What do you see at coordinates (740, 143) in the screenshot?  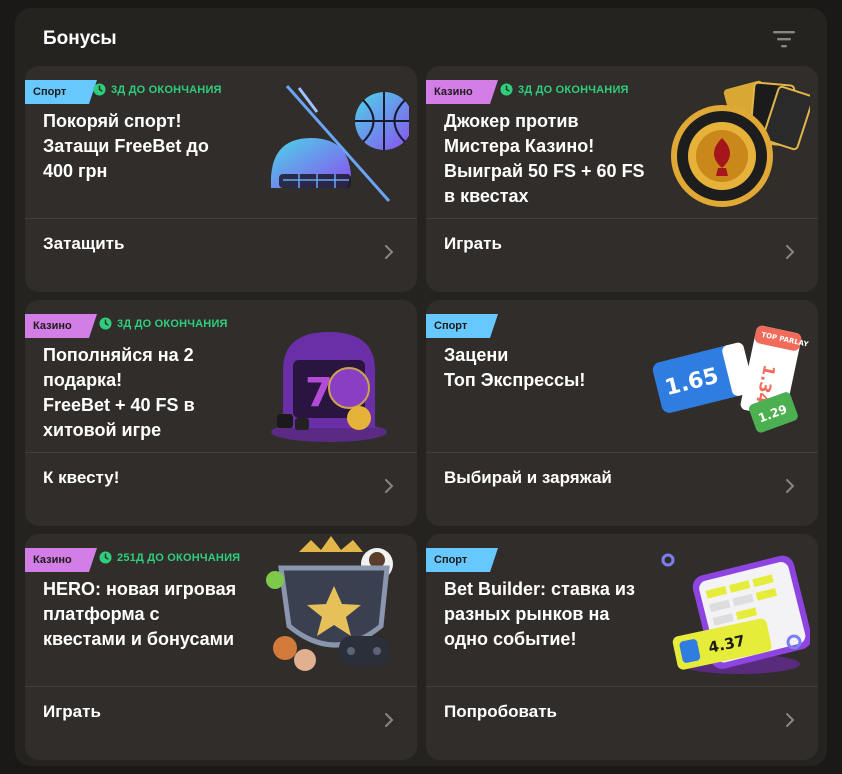 I see `casino-chip-cards-art` at bounding box center [740, 143].